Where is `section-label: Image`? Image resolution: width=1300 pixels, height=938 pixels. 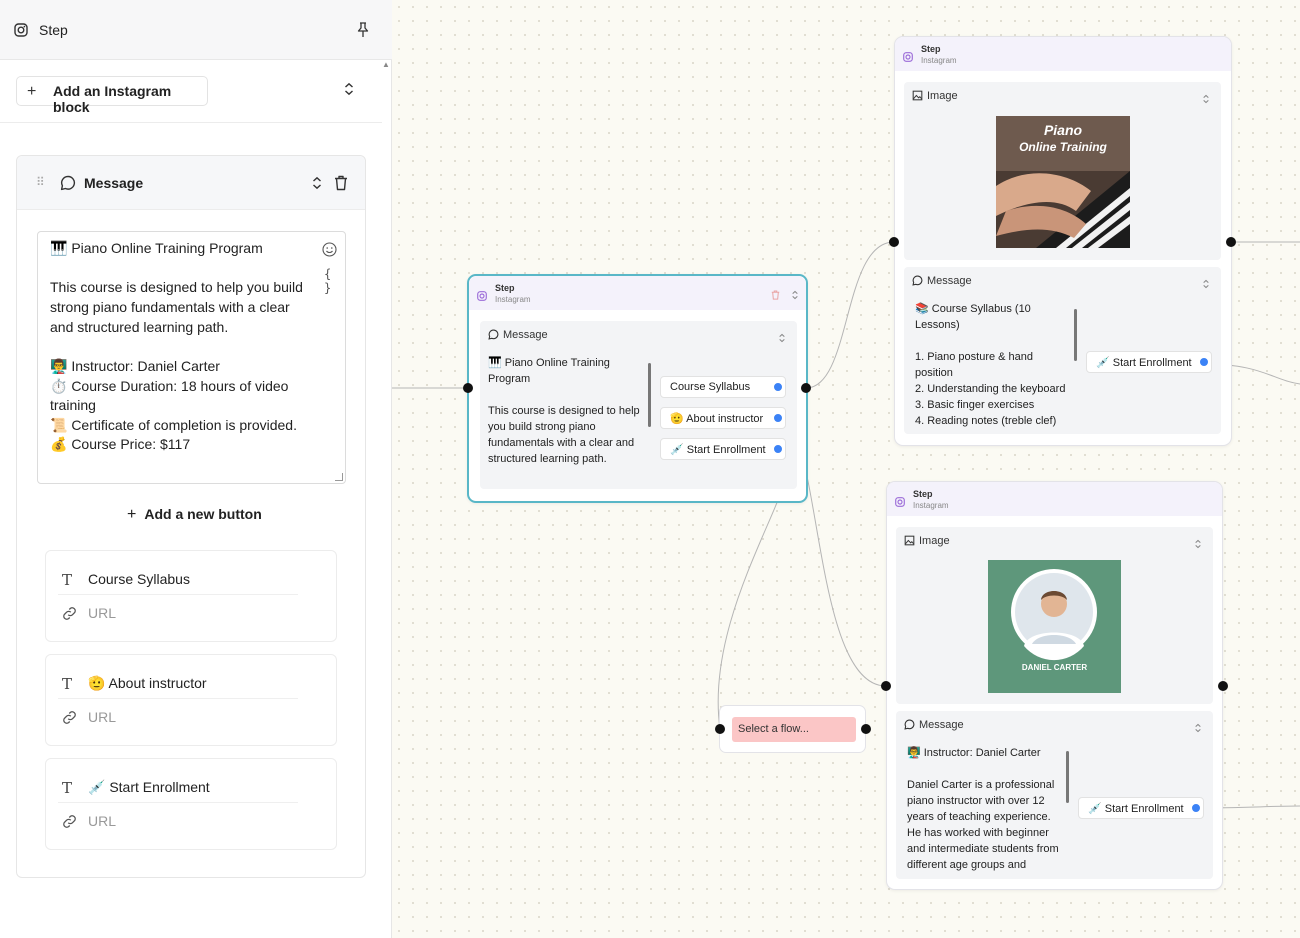 section-label: Image is located at coordinates (934, 541).